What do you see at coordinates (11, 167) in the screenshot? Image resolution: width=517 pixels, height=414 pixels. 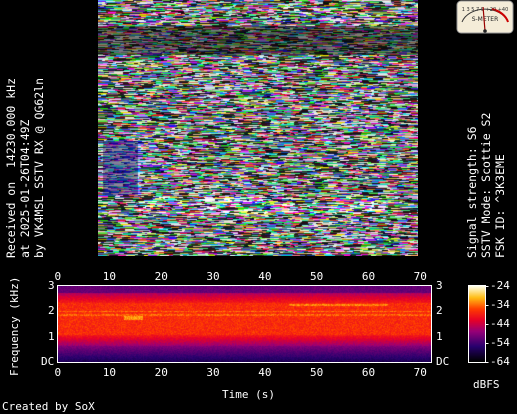 I see `caption-frequency-line: Received on 14230.000 kHz` at bounding box center [11, 167].